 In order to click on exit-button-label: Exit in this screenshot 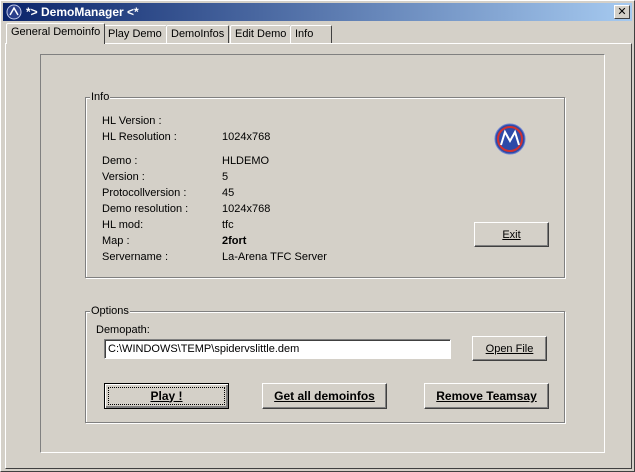, I will do `click(511, 234)`.